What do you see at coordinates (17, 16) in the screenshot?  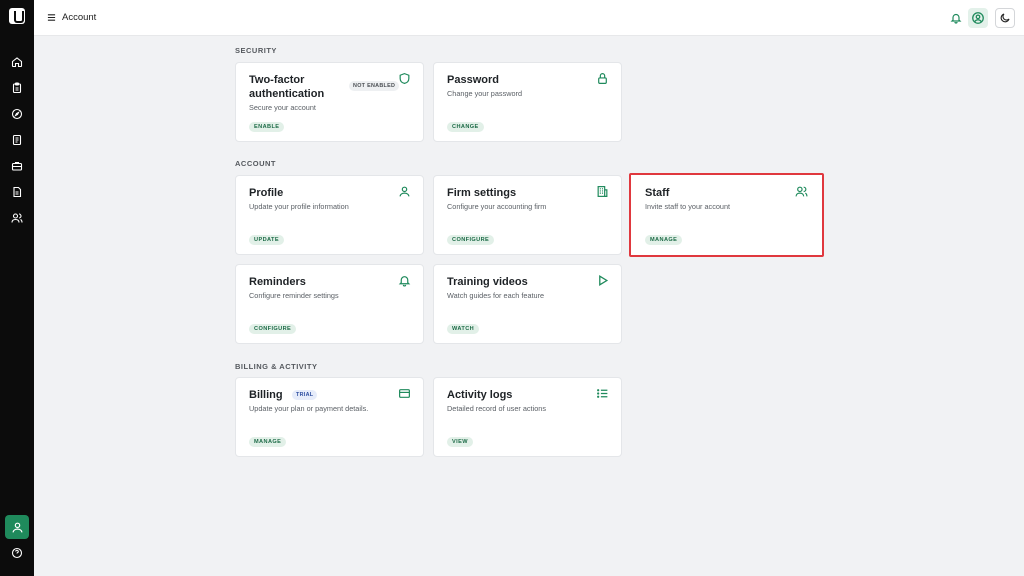 I see `app-logo` at bounding box center [17, 16].